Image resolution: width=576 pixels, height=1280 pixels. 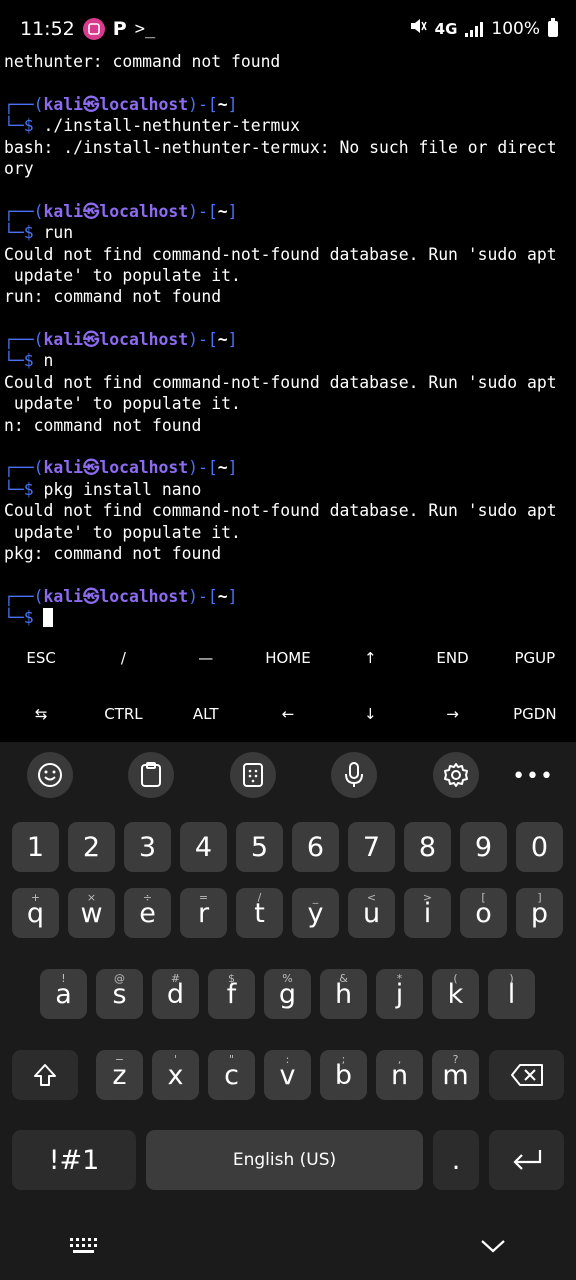 I want to click on extra-key: HOME, so click(x=288, y=658).